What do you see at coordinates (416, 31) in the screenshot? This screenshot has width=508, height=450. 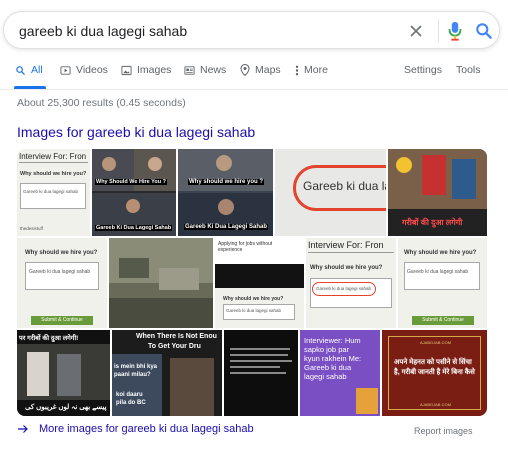 I see `clear-icon` at bounding box center [416, 31].